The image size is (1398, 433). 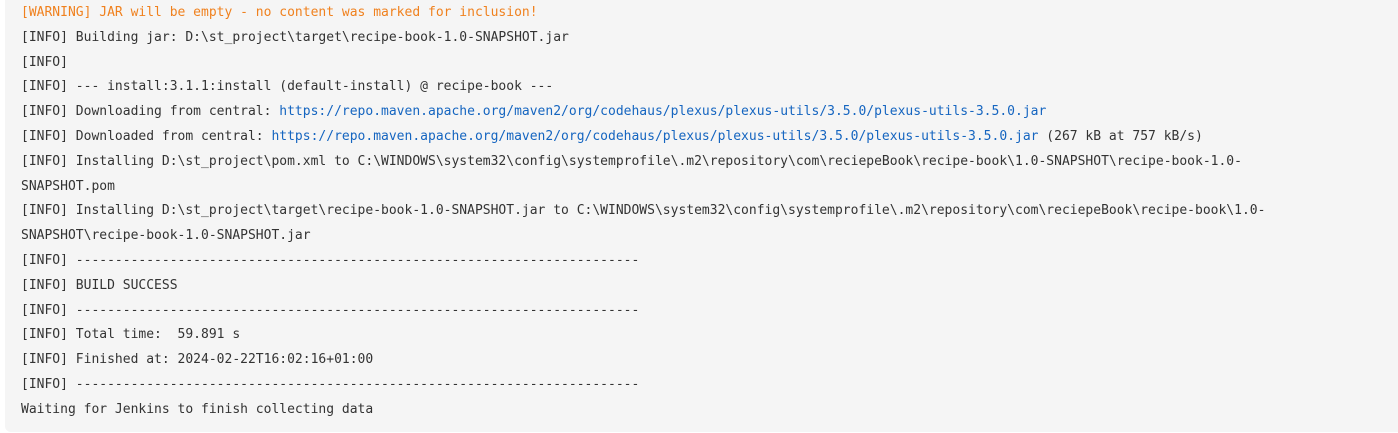 What do you see at coordinates (709, 286) in the screenshot?
I see `log-line-build-status: [INFO] BUILD SUCCESS` at bounding box center [709, 286].